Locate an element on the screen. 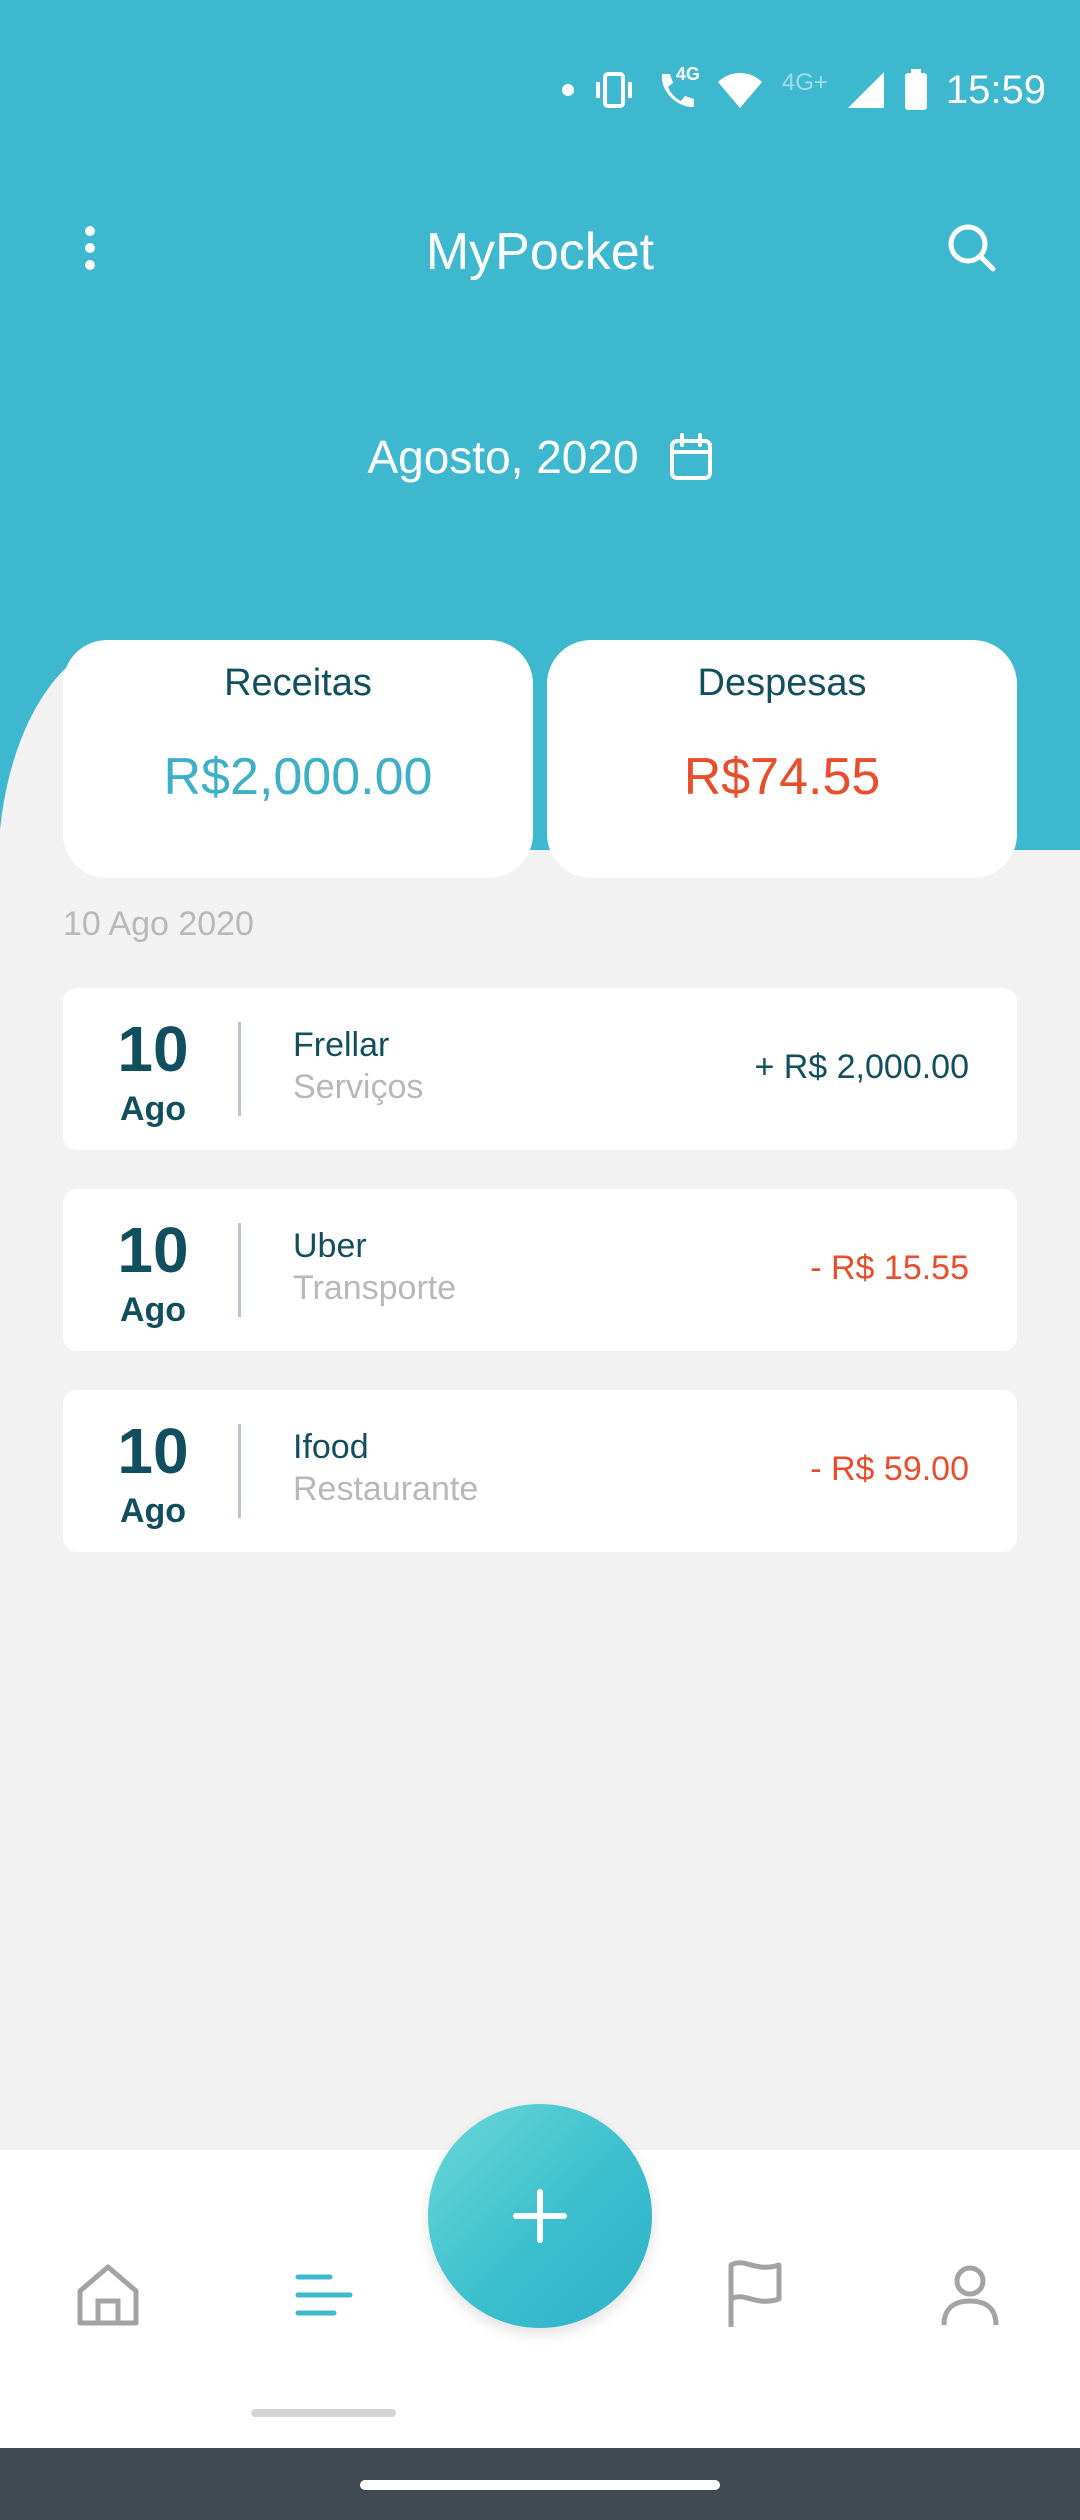 This screenshot has width=1080, height=2520. expense-card: Despesas R$74.55 is located at coordinates (782, 759).